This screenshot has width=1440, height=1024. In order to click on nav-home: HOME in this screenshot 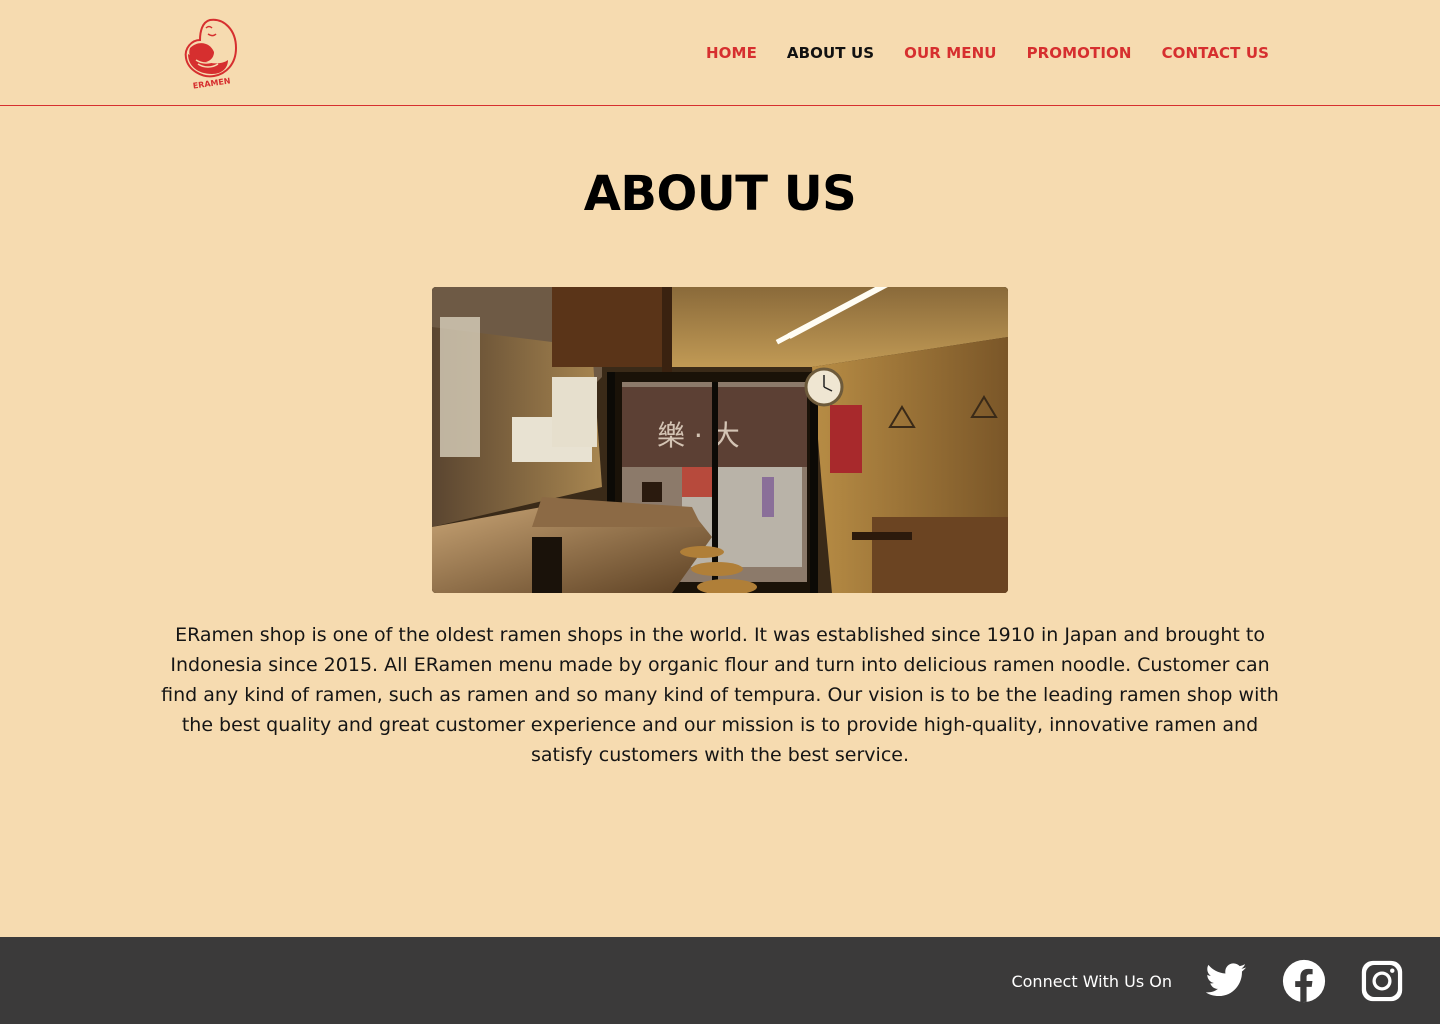, I will do `click(731, 53)`.